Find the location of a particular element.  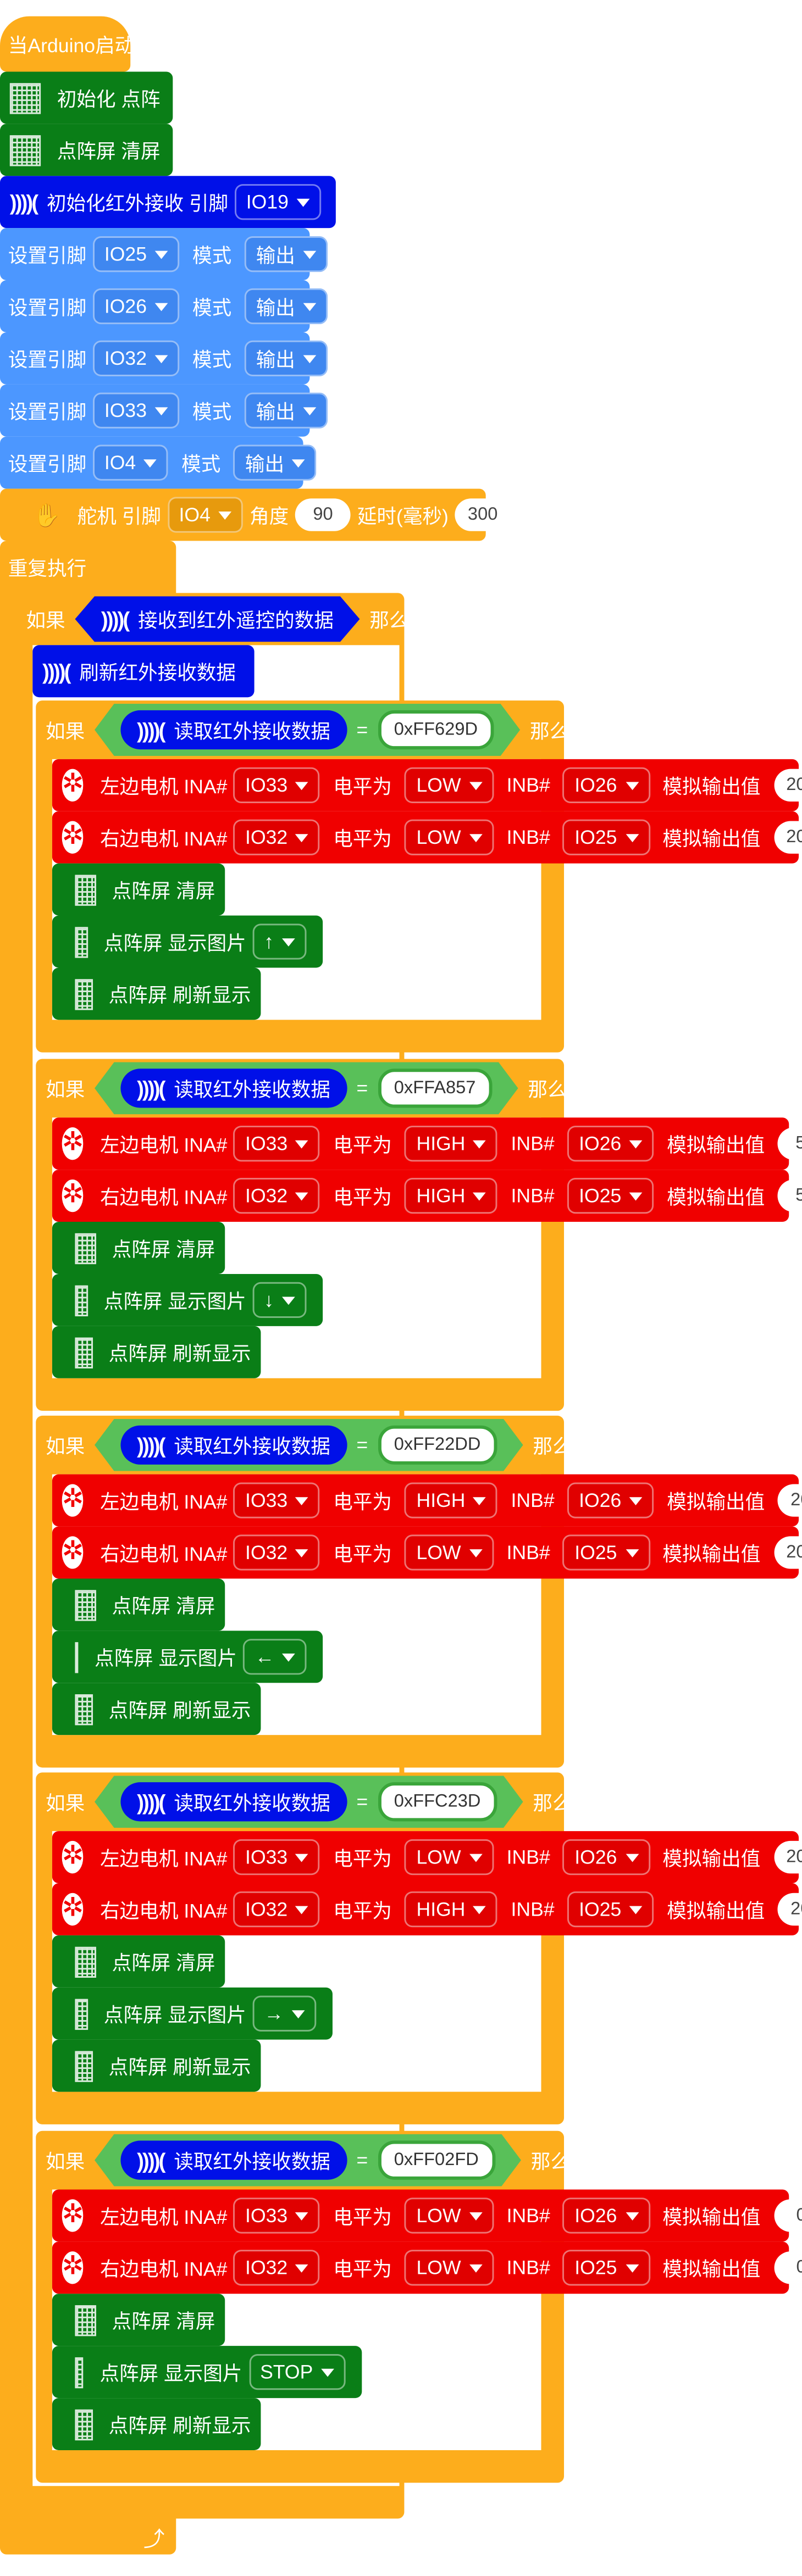

set-pin-mode-block: 设置引脚 IO25 模式 输出 is located at coordinates (164, 254).